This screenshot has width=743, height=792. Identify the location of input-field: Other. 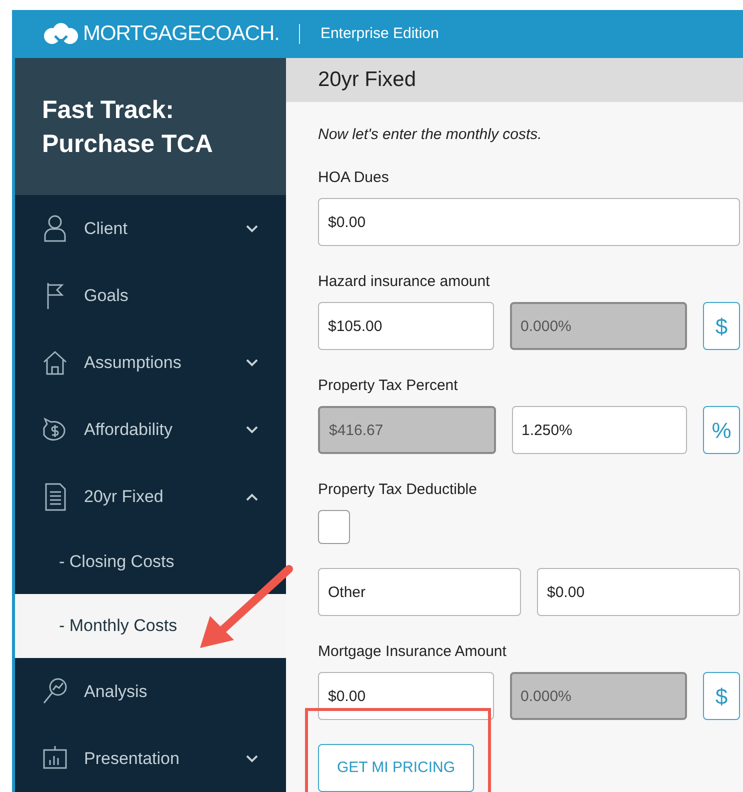
(419, 592).